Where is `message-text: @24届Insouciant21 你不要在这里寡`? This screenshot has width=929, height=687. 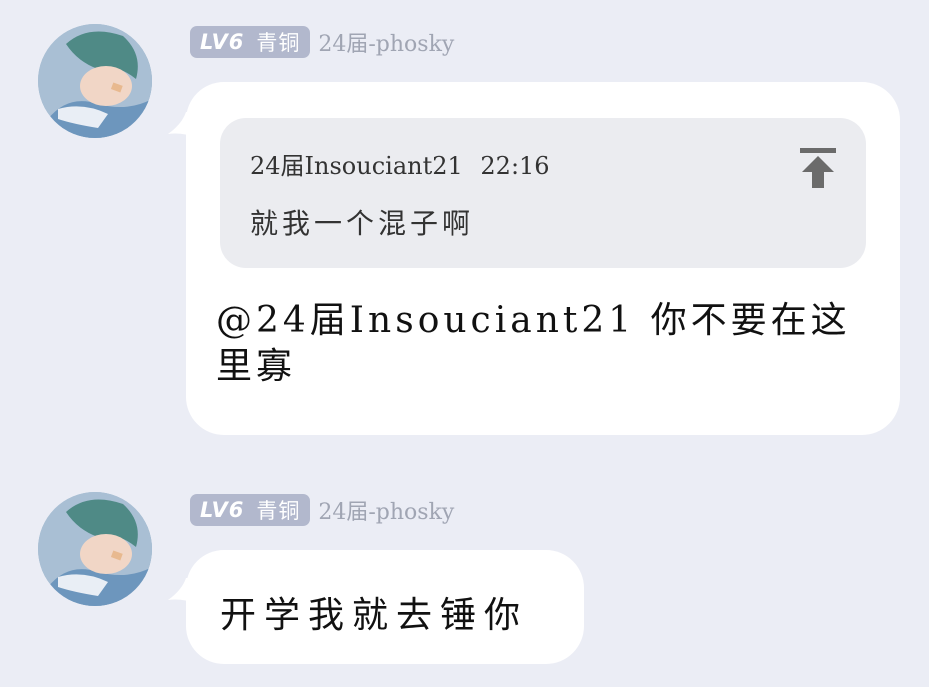 message-text: @24届Insouciant21 你不要在这里寡 is located at coordinates (533, 343).